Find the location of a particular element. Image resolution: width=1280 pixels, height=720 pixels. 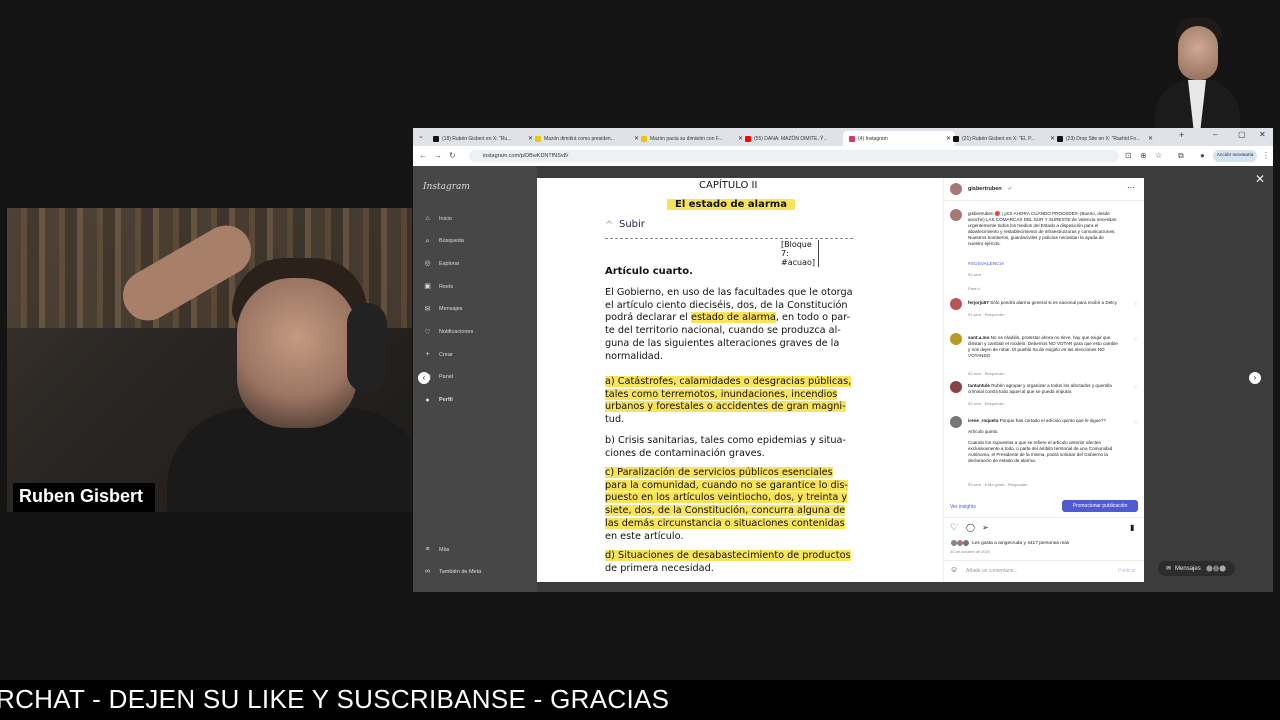

browser-tab: Mazón pacta su dimisión con F... ✕ is located at coordinates (691, 138).